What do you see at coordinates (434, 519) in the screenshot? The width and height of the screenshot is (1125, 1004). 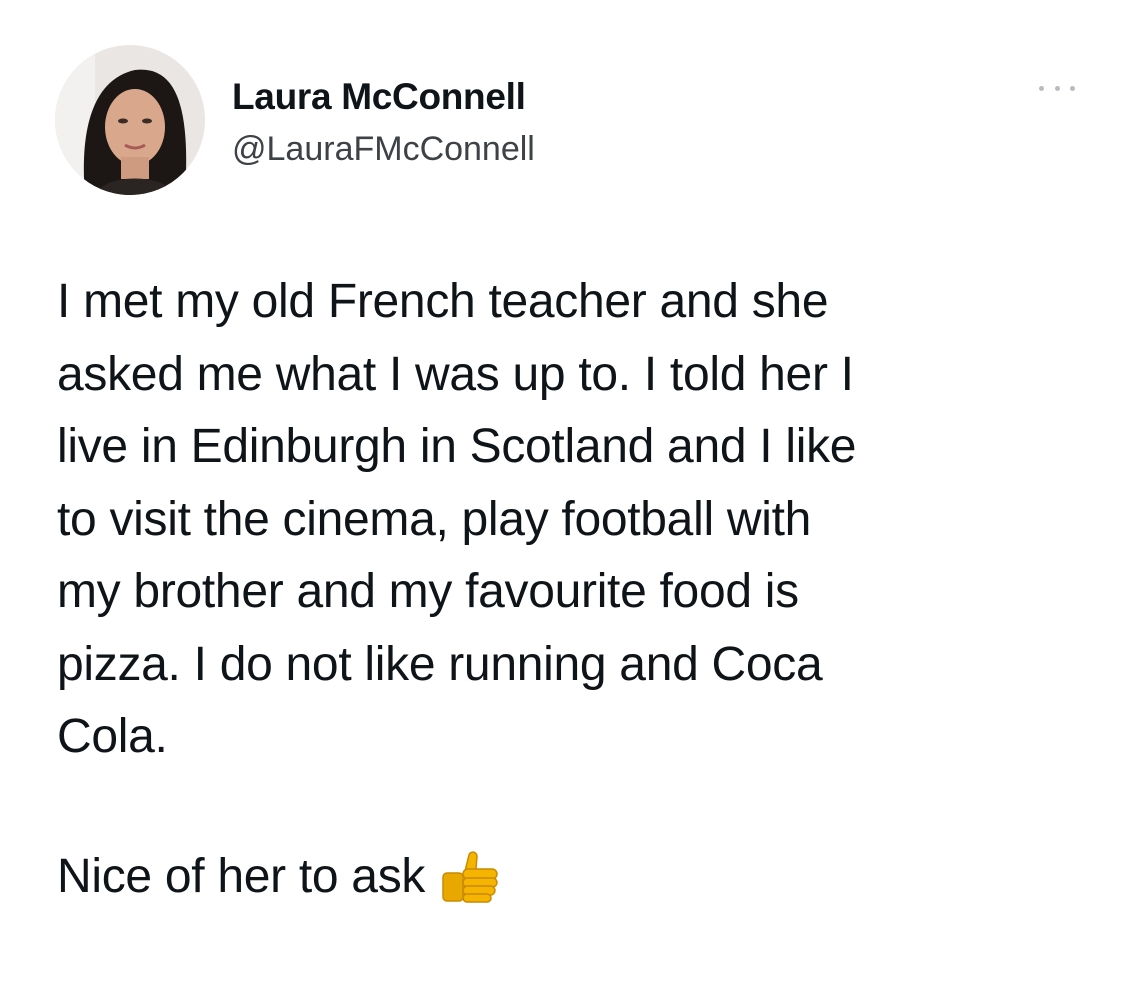 I see `tweet-line: to visit the cinema, play football with` at bounding box center [434, 519].